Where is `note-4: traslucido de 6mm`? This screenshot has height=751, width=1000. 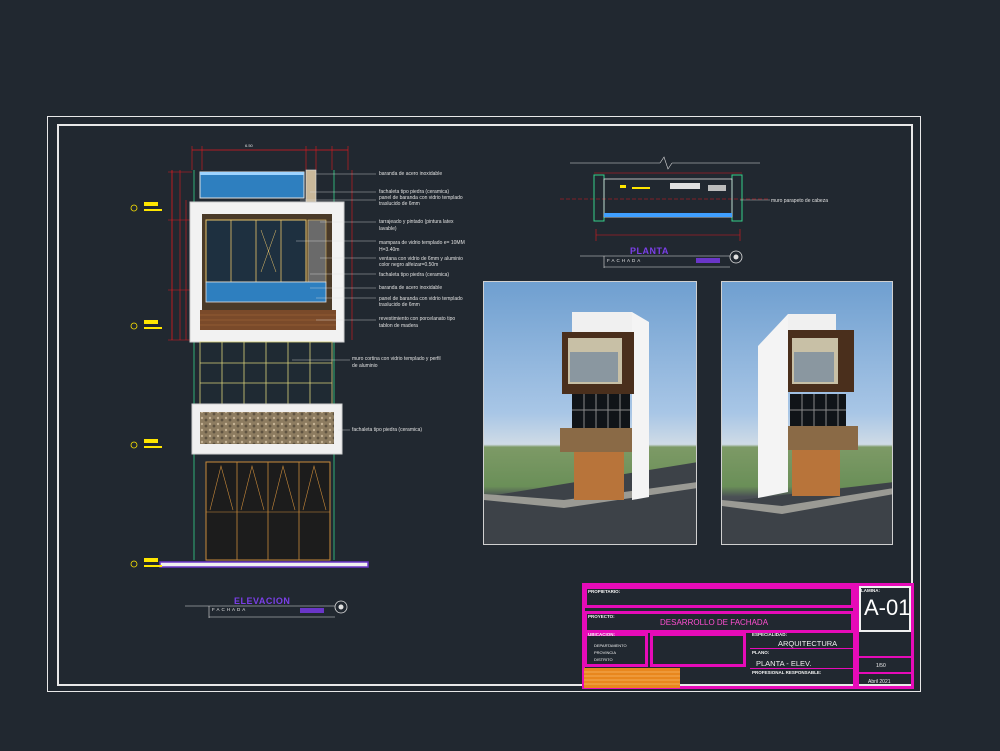
note-4: traslucido de 6mm is located at coordinates (399, 204).